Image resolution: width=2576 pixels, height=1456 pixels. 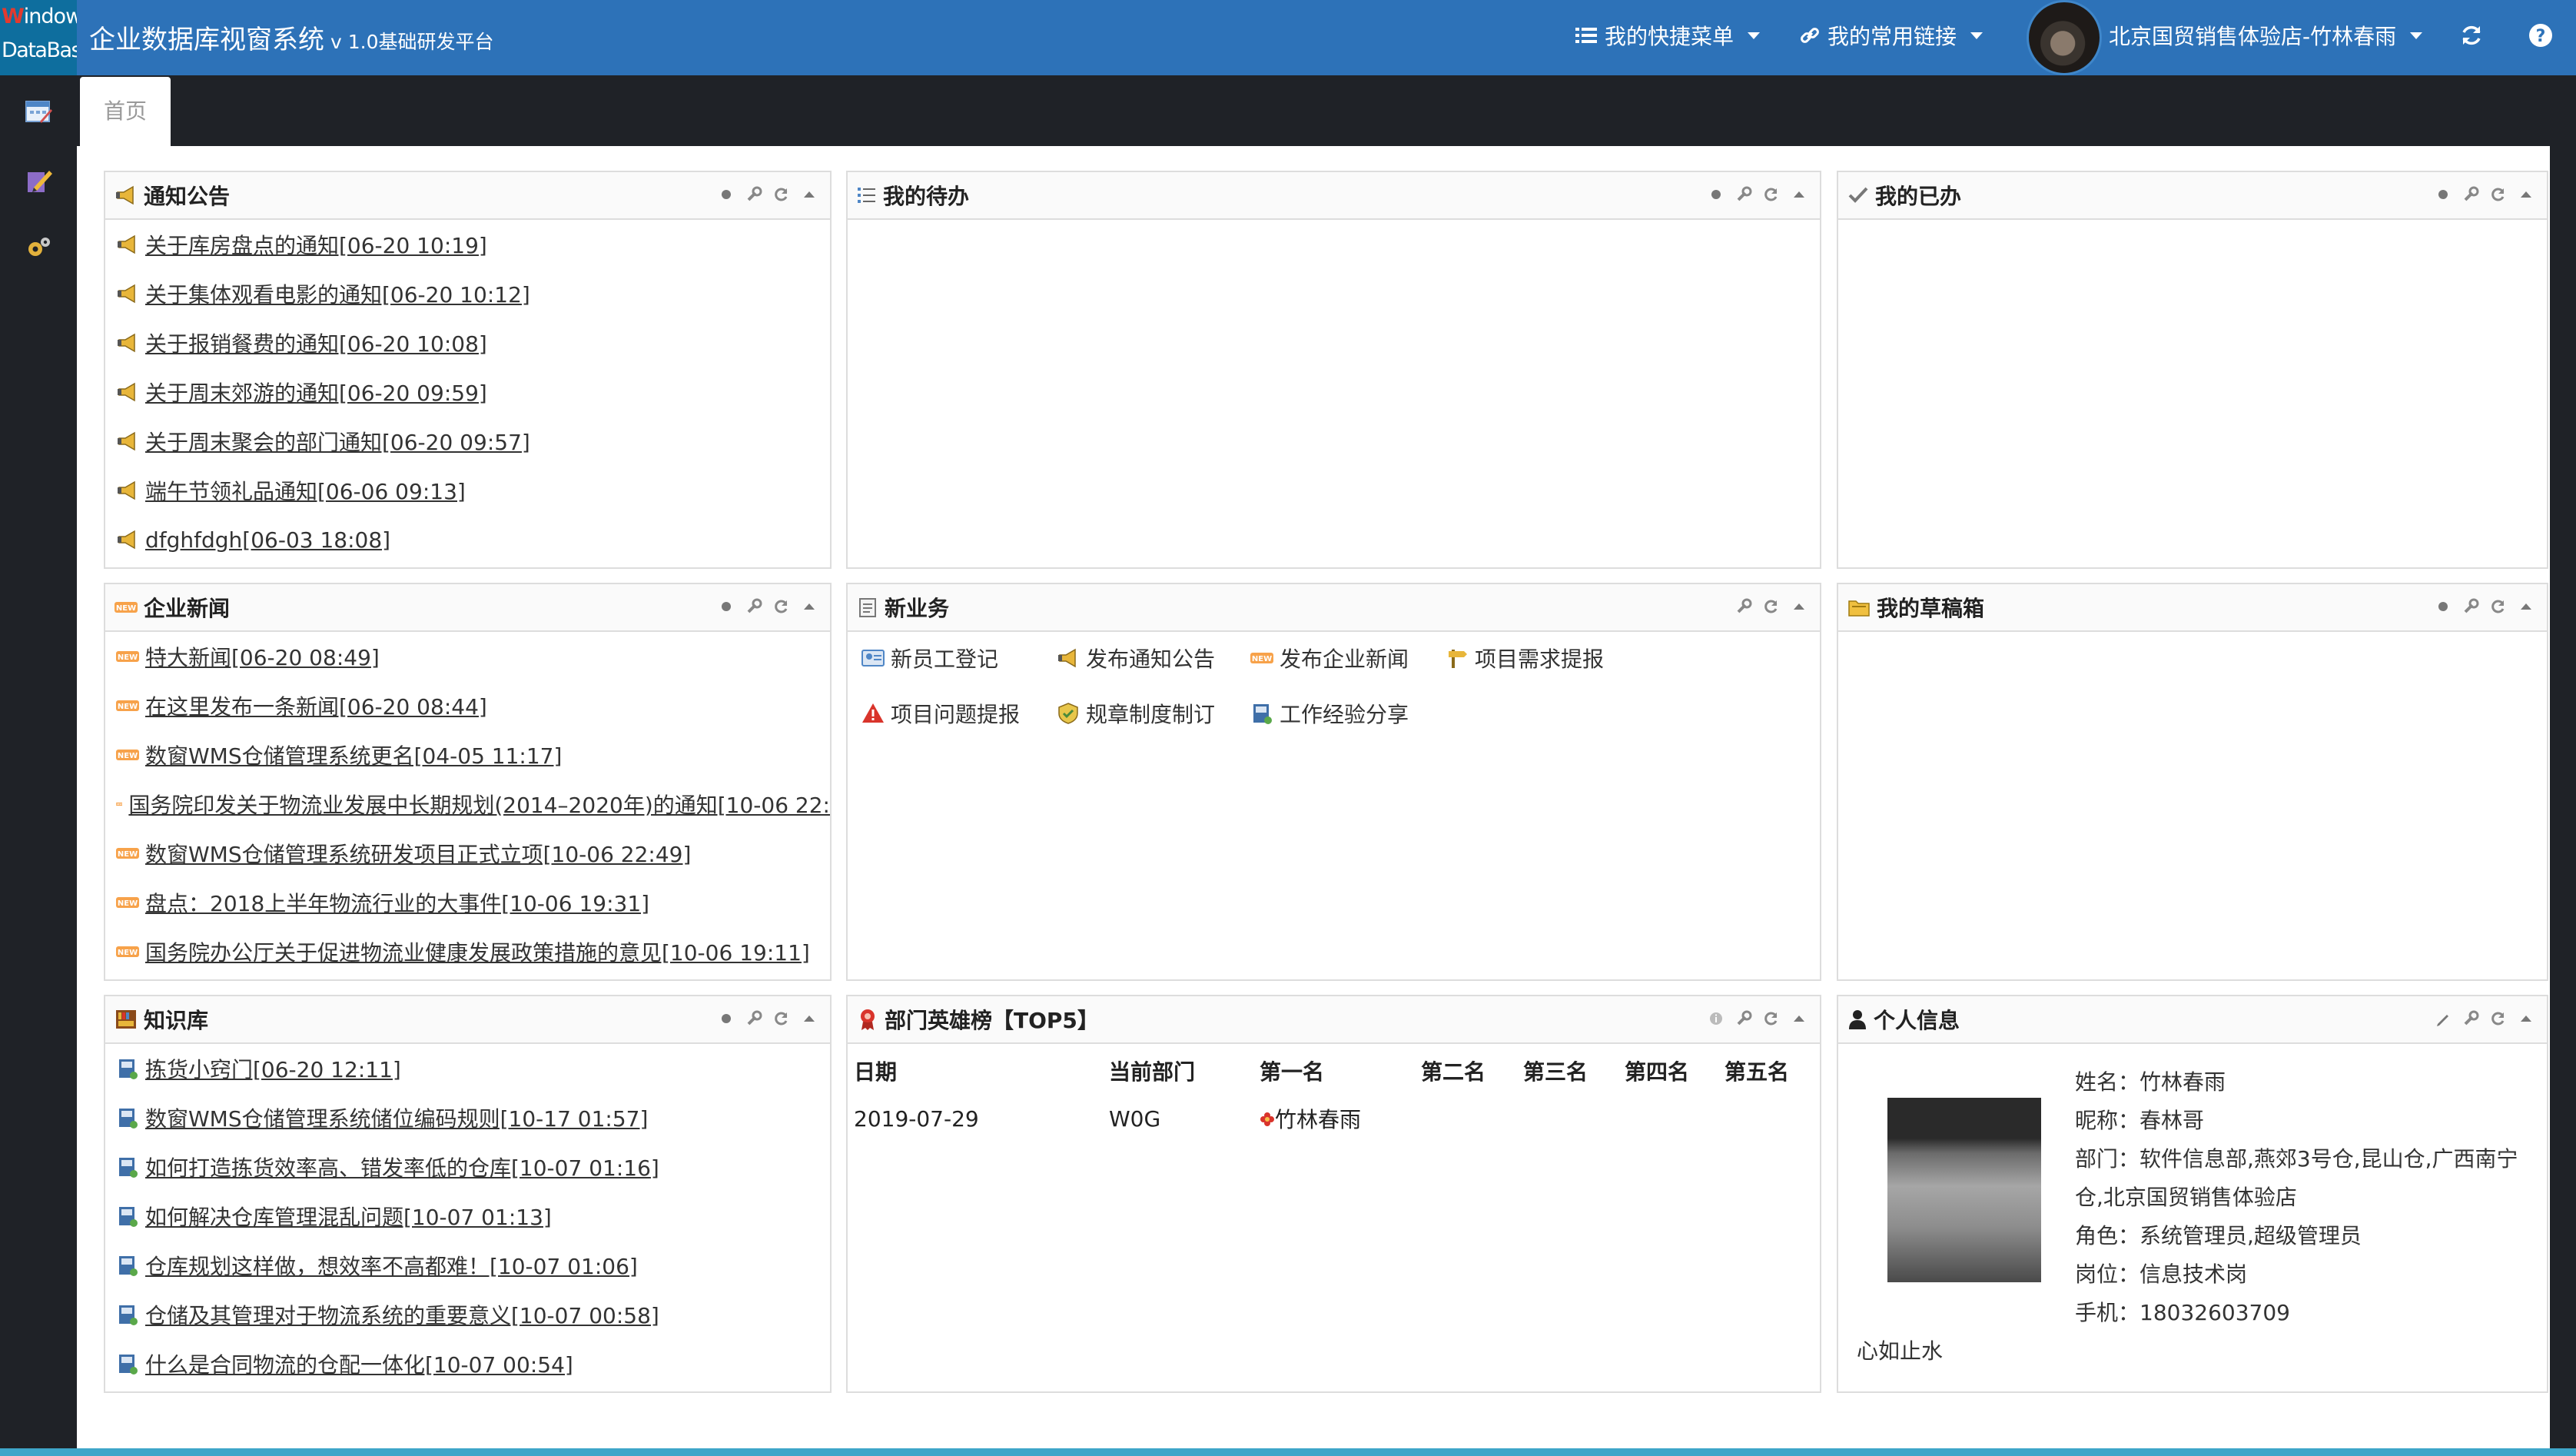 I want to click on user-avatar, so click(x=2064, y=38).